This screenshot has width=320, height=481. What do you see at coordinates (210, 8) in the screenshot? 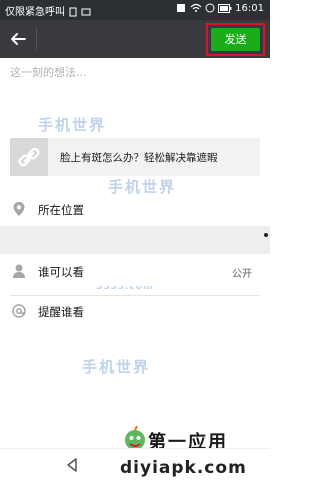
I see `alarm-icon` at bounding box center [210, 8].